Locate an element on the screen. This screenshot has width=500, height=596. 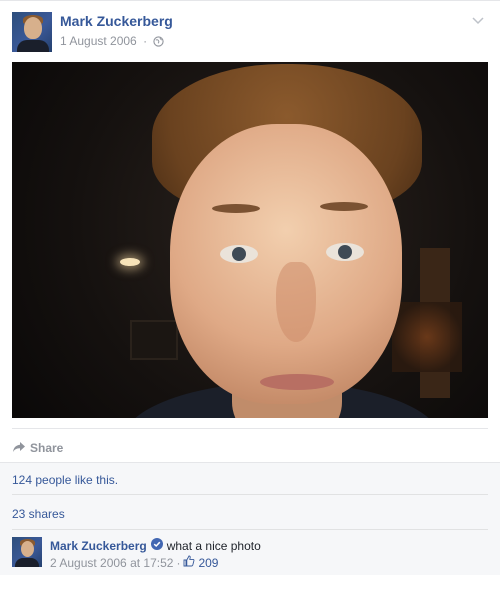
share-button: Share is located at coordinates (37, 448).